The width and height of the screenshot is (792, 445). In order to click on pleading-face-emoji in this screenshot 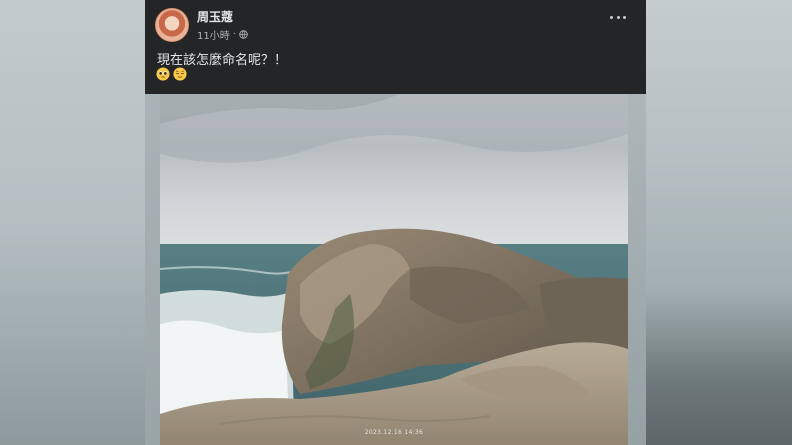, I will do `click(163, 74)`.